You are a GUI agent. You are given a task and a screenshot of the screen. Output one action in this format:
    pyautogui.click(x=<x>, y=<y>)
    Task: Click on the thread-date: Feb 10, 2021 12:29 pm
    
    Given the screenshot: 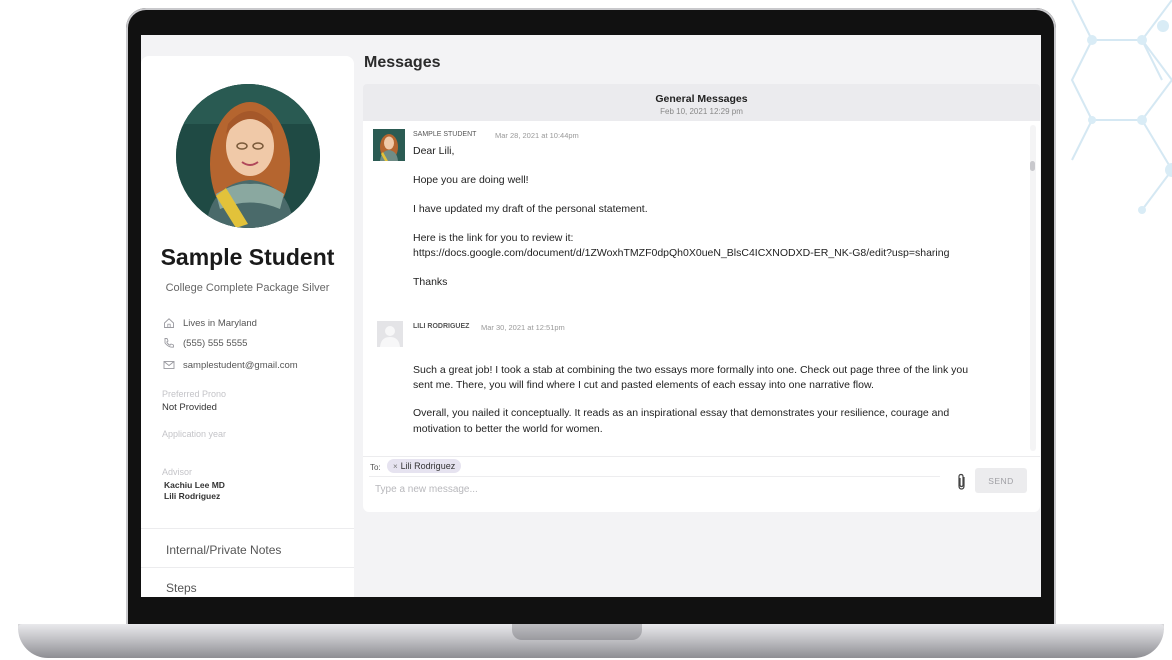 What is the action you would take?
    pyautogui.click(x=701, y=111)
    